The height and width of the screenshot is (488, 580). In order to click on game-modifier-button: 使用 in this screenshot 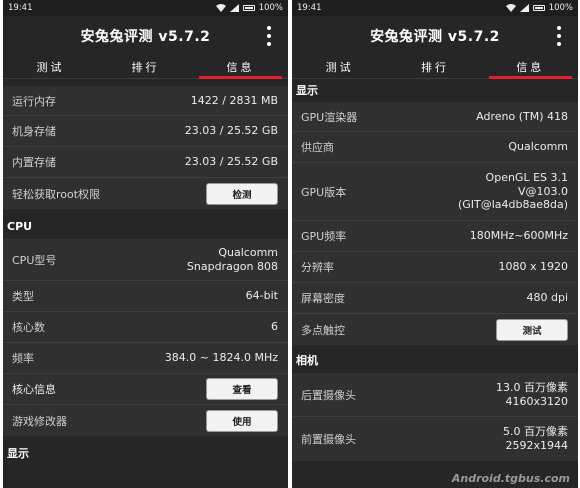, I will do `click(242, 420)`.